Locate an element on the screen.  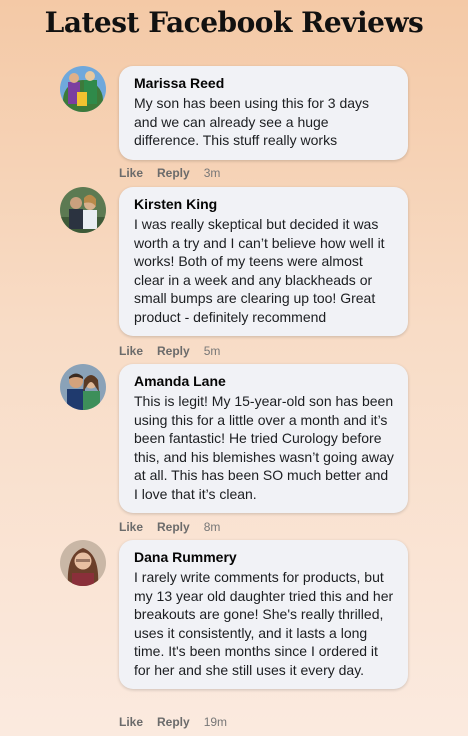
comment-timestamp: 5m is located at coordinates (212, 351).